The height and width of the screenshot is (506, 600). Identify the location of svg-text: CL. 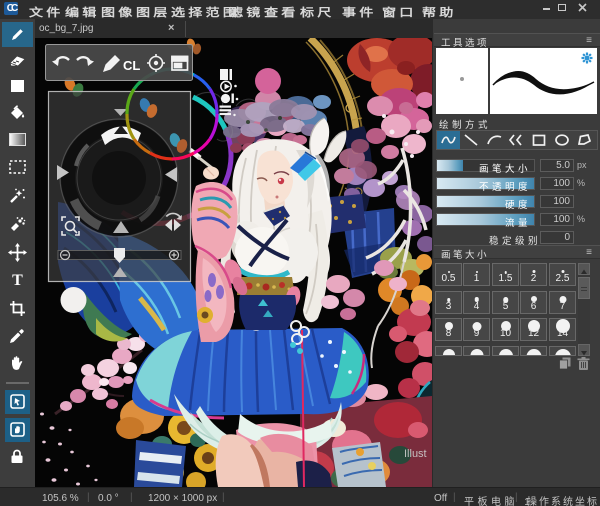
(131, 65).